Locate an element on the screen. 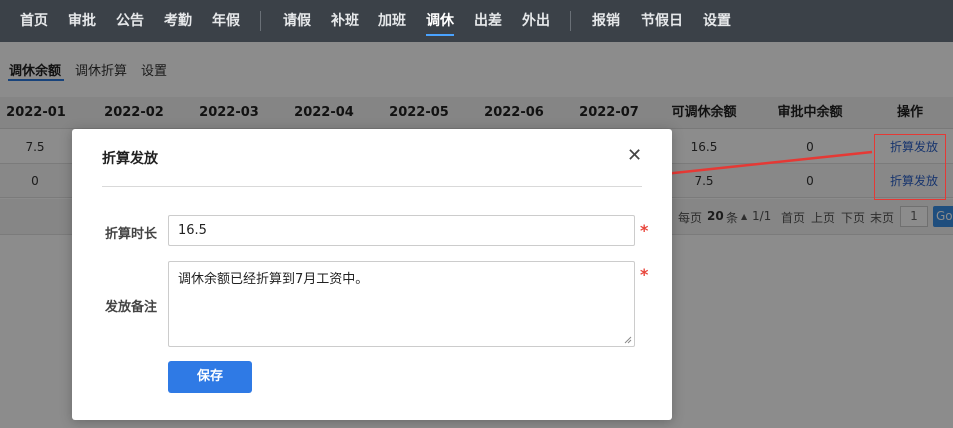 The image size is (953, 428). duration-input: 16.5 is located at coordinates (401, 230).